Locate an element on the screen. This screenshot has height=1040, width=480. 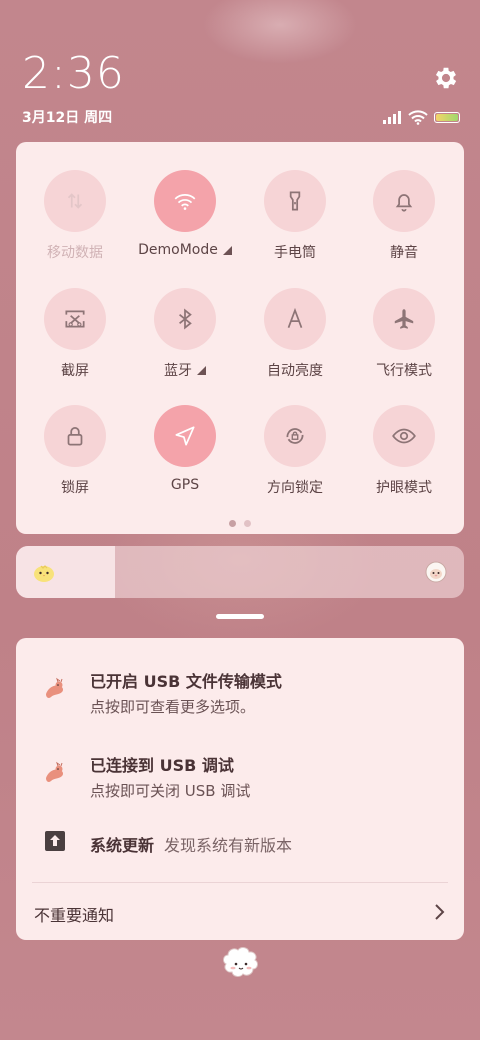
signal-icon is located at coordinates (392, 117).